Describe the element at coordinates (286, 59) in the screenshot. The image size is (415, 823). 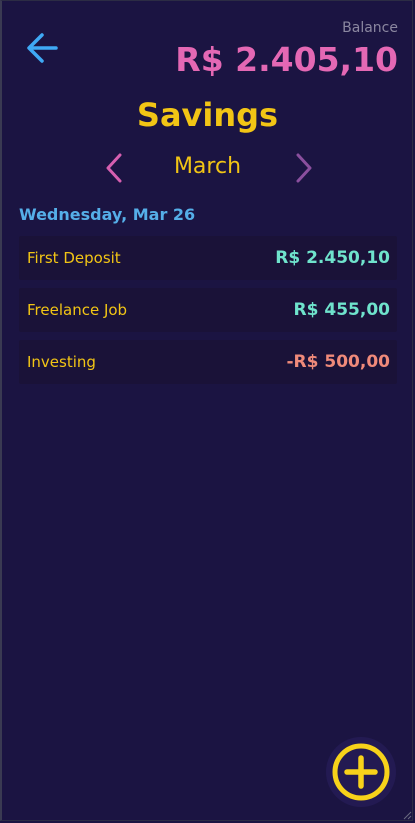
I see `balance-value: R$ 2.405,10` at that location.